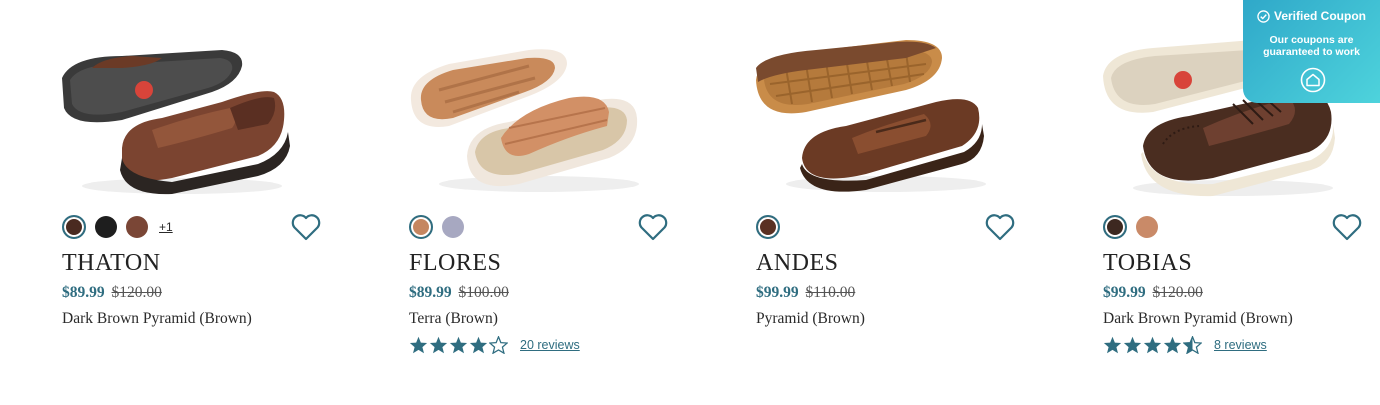  I want to click on home-icon, so click(1313, 80).